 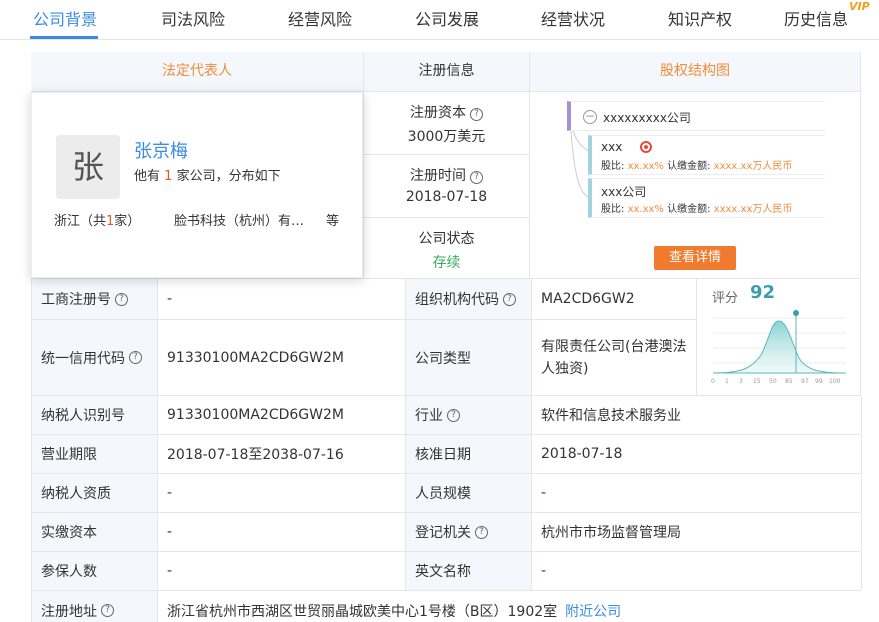 What do you see at coordinates (614, 357) in the screenshot?
I see `company-type: 有限责任公司(台港澳法人独资)` at bounding box center [614, 357].